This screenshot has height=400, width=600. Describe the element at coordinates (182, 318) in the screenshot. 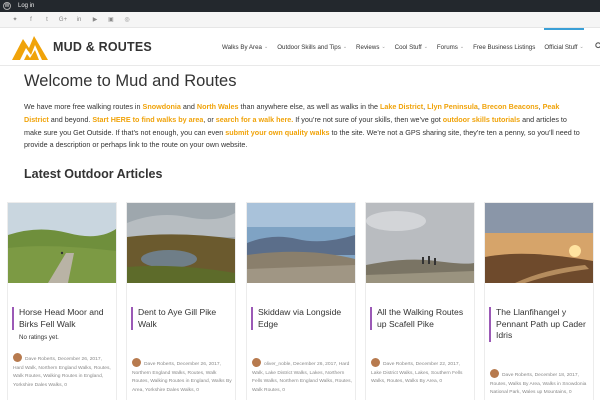

I see `article-title: Dent to Aye Gill Pike Walk` at that location.